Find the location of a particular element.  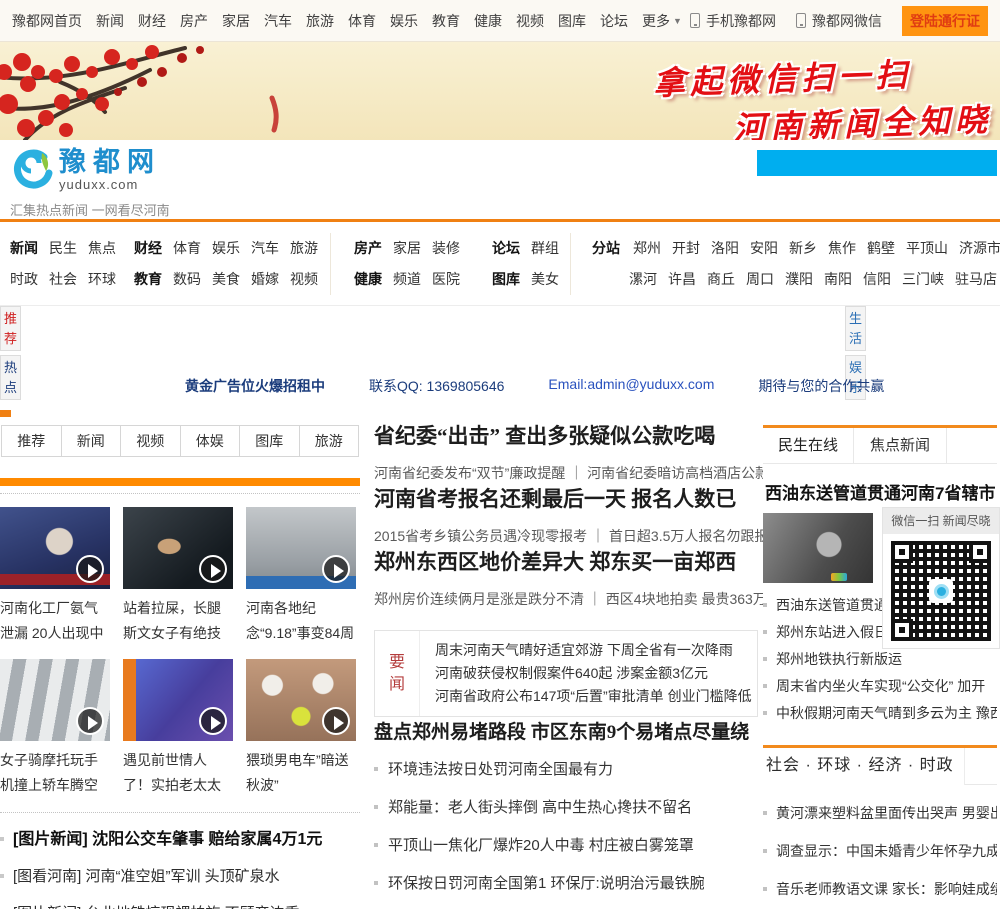

video-card: 站着拉屎，长腿斯文女子有绝技 is located at coordinates (178, 577).